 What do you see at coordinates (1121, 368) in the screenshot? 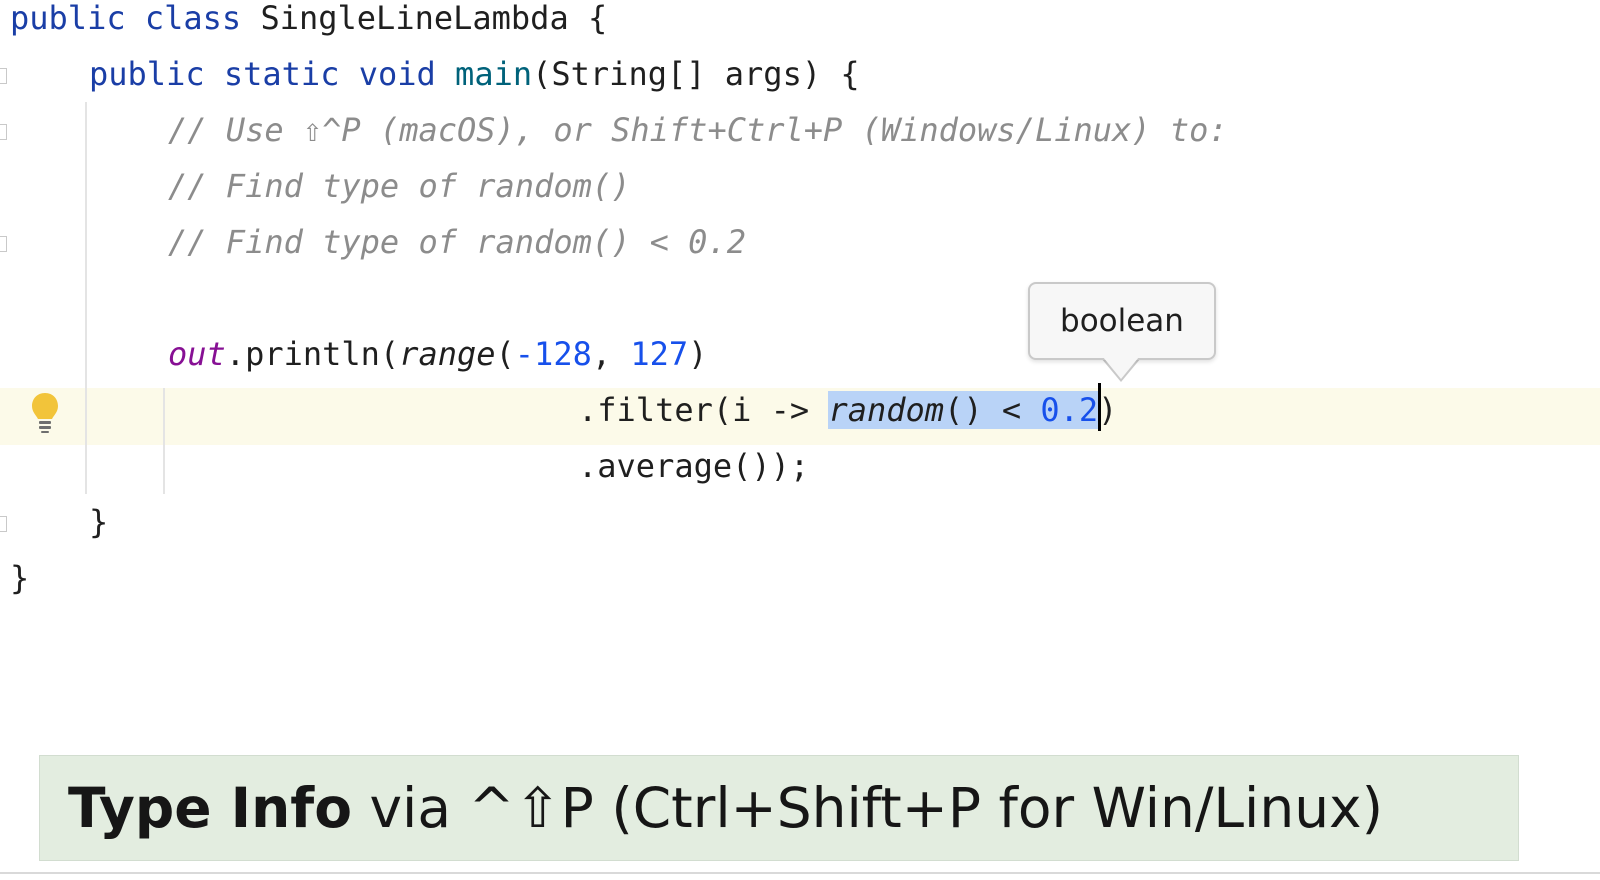
I see `tooltip-pointer-fill` at bounding box center [1121, 368].